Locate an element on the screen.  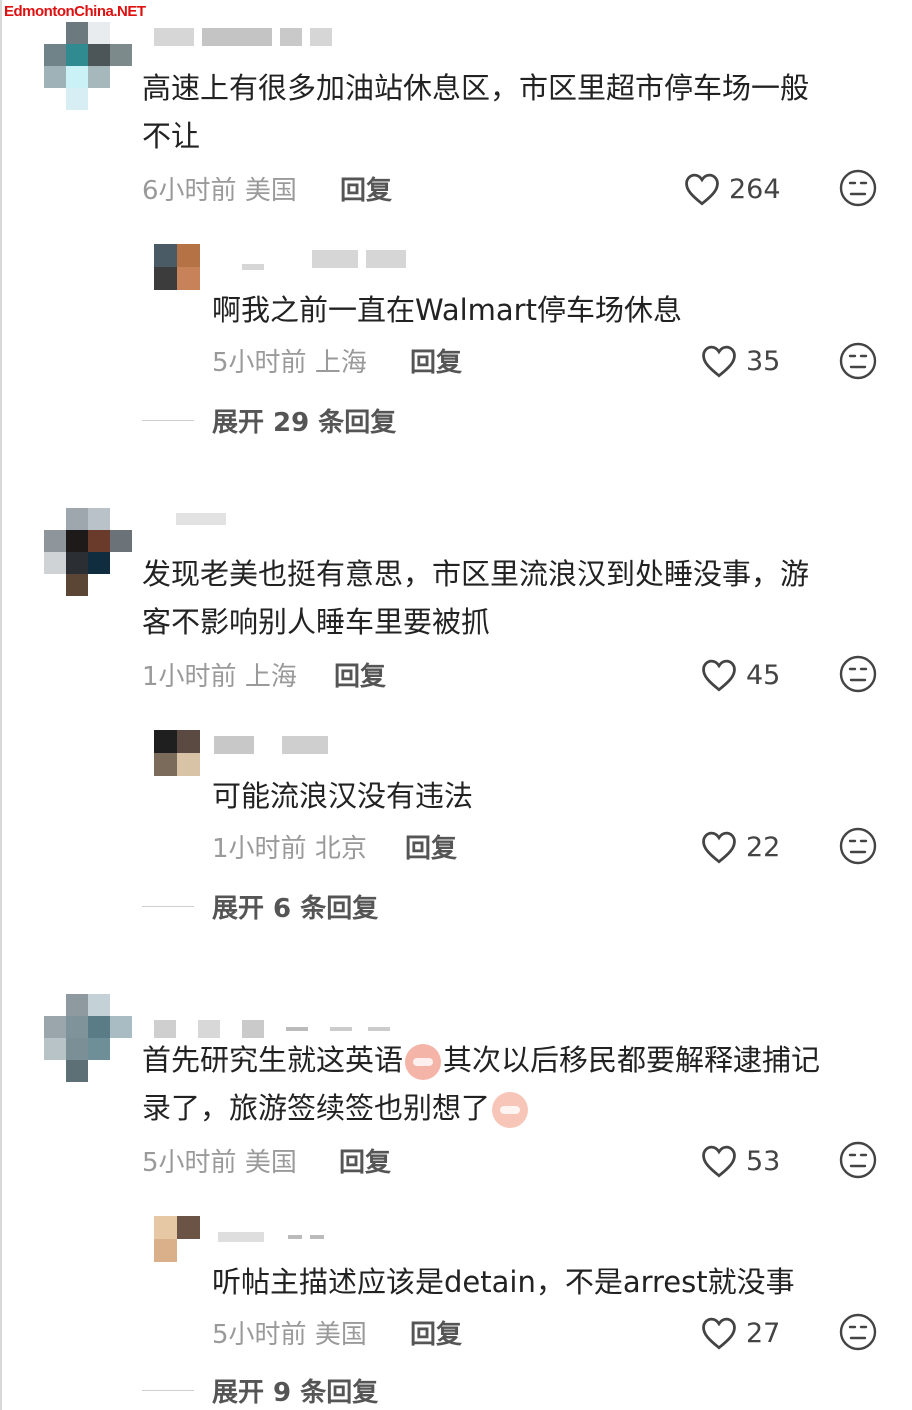
like-count: 45 is located at coordinates (763, 675).